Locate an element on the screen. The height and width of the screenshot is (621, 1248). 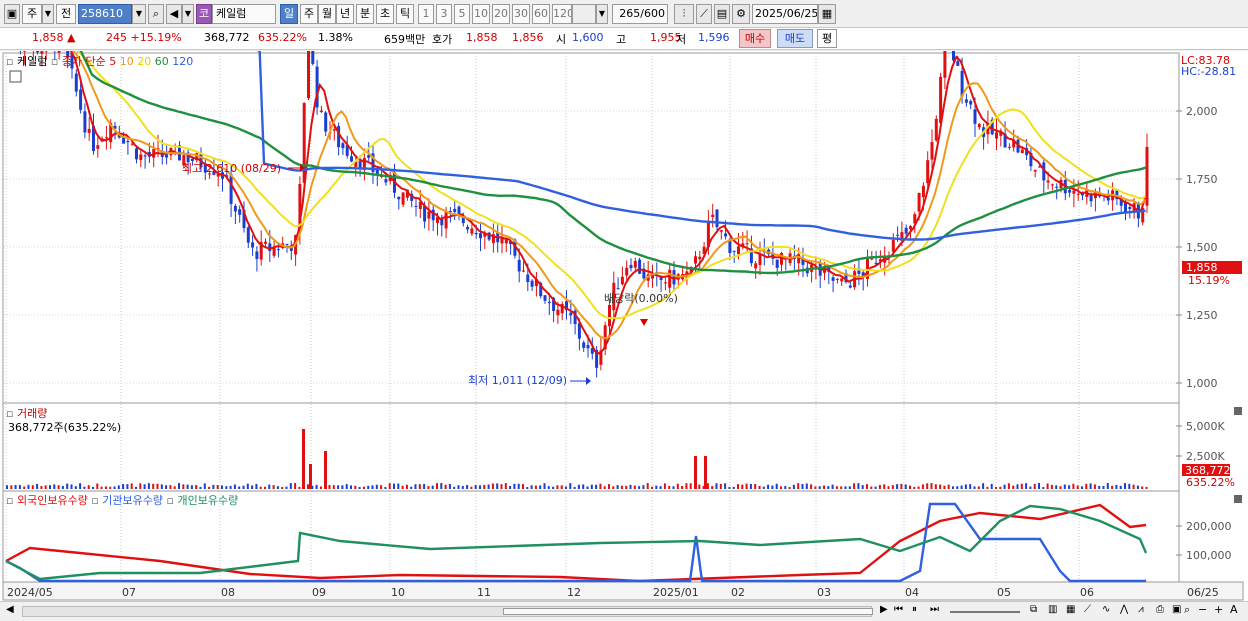
sell-button: 매도 is located at coordinates (795, 38).